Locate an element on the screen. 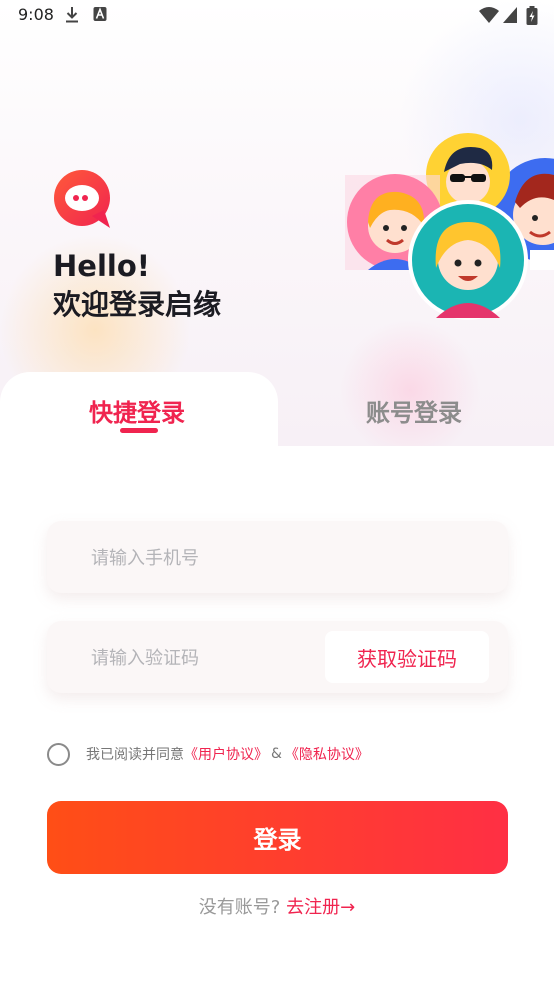  register-row: 没有账号? 去注册→ is located at coordinates (277, 906).